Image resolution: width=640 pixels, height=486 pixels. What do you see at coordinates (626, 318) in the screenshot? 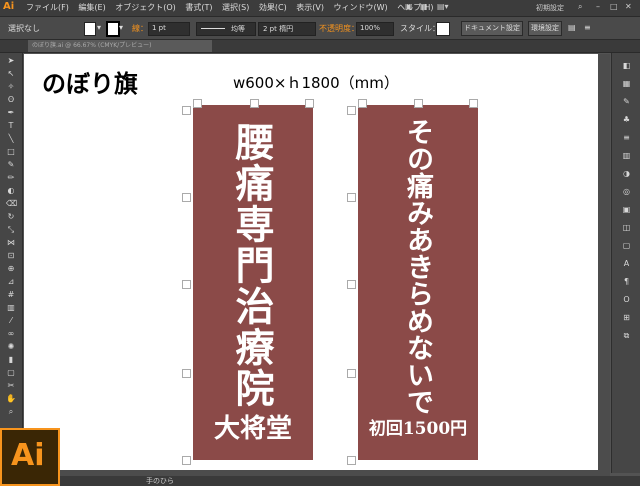
I see `align-panel-icon: ⊞` at bounding box center [626, 318].